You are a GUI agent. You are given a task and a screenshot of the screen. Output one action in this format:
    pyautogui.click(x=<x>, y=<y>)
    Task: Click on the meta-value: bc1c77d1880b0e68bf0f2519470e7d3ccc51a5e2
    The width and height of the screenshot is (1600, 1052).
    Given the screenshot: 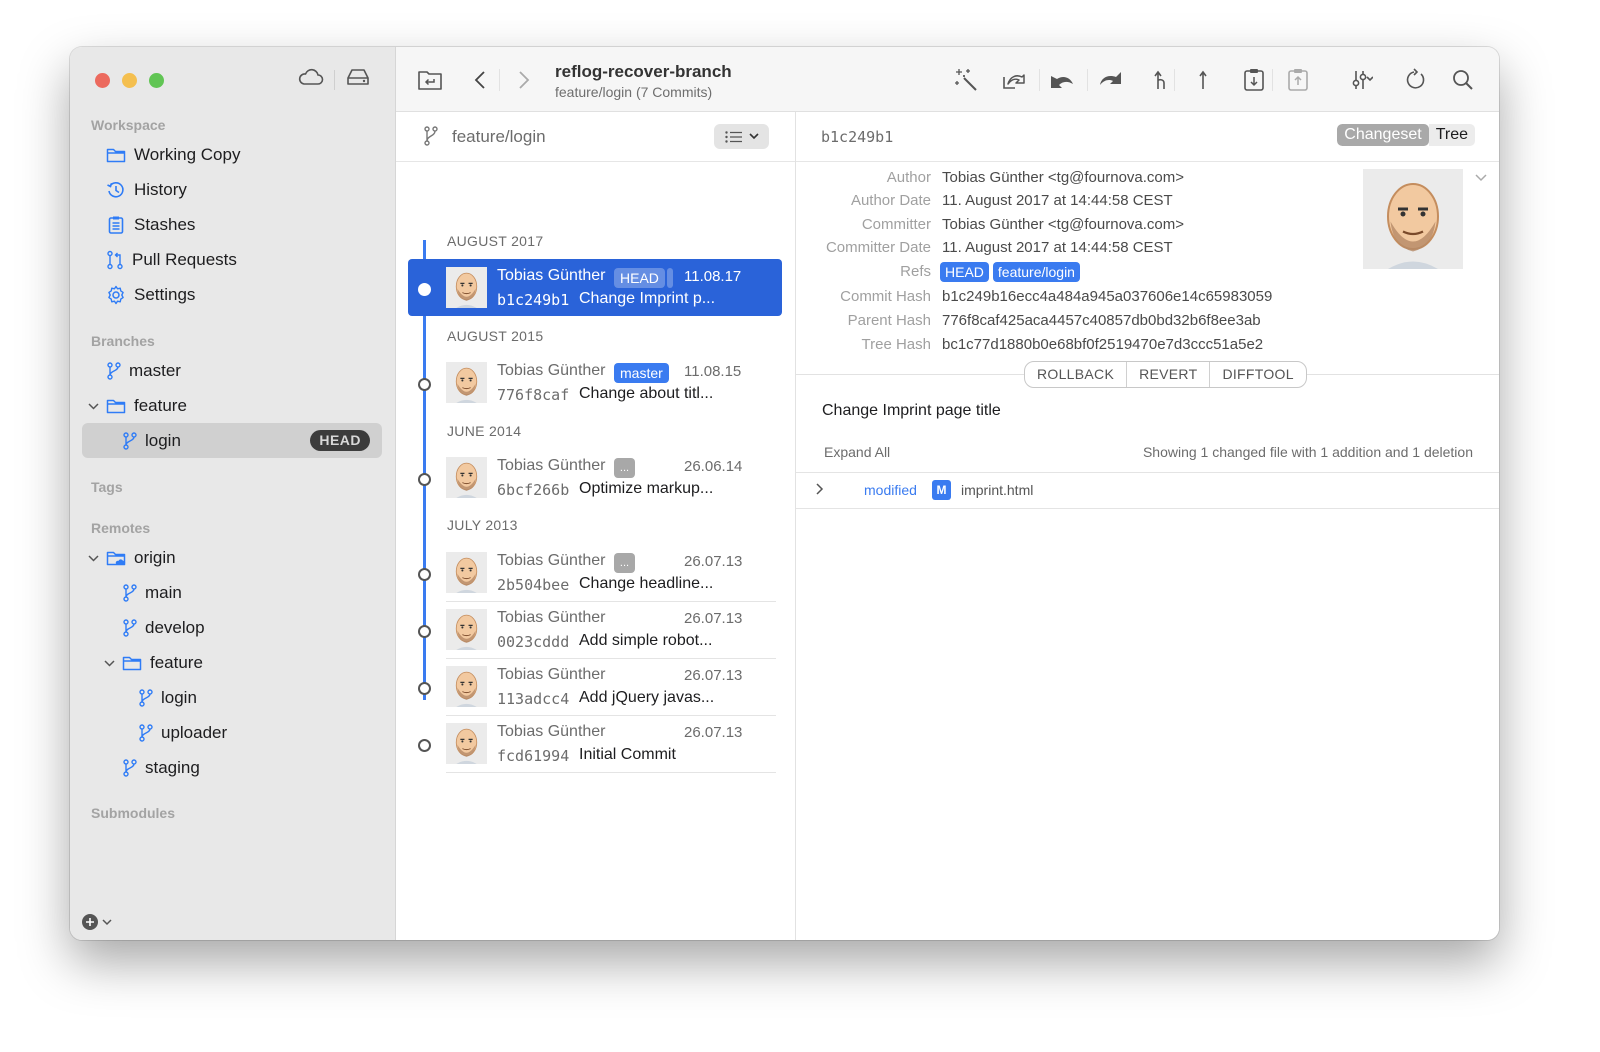 What is the action you would take?
    pyautogui.click(x=1103, y=344)
    